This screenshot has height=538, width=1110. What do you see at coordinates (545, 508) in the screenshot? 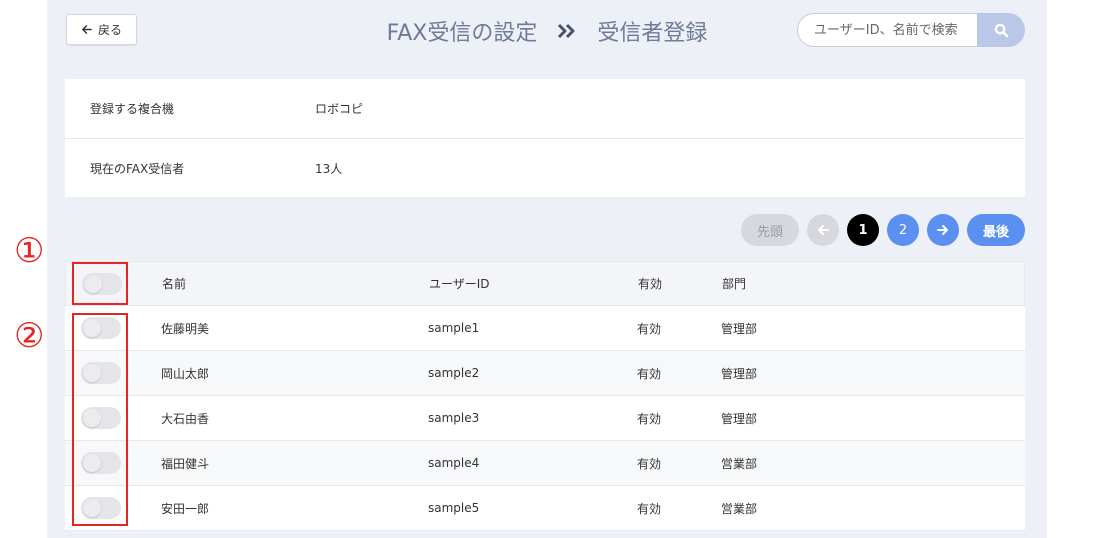
I see `table-row: 安田一郎 sample5 有効 営業部` at bounding box center [545, 508].